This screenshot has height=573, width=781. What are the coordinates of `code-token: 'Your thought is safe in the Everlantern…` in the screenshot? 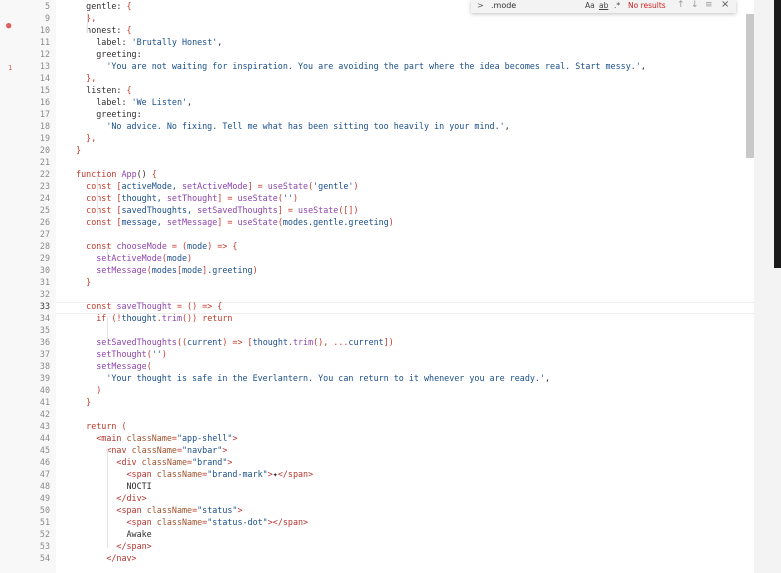 It's located at (326, 378).